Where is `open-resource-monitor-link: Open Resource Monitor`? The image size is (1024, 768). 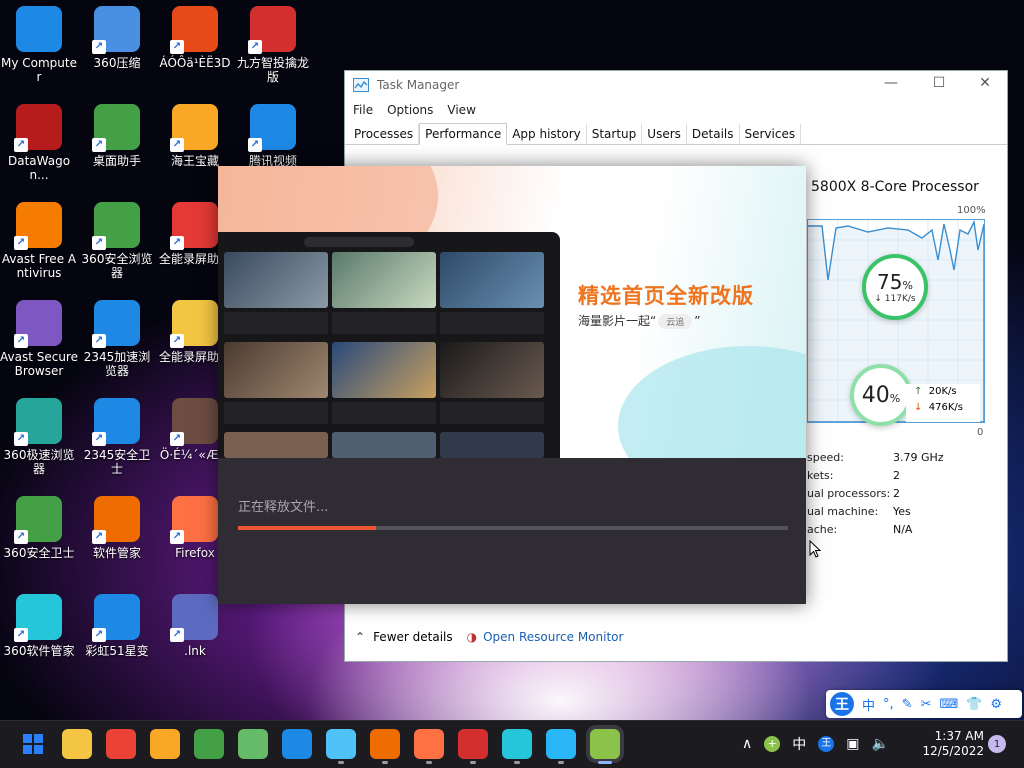
open-resource-monitor-link: Open Resource Monitor is located at coordinates (553, 637).